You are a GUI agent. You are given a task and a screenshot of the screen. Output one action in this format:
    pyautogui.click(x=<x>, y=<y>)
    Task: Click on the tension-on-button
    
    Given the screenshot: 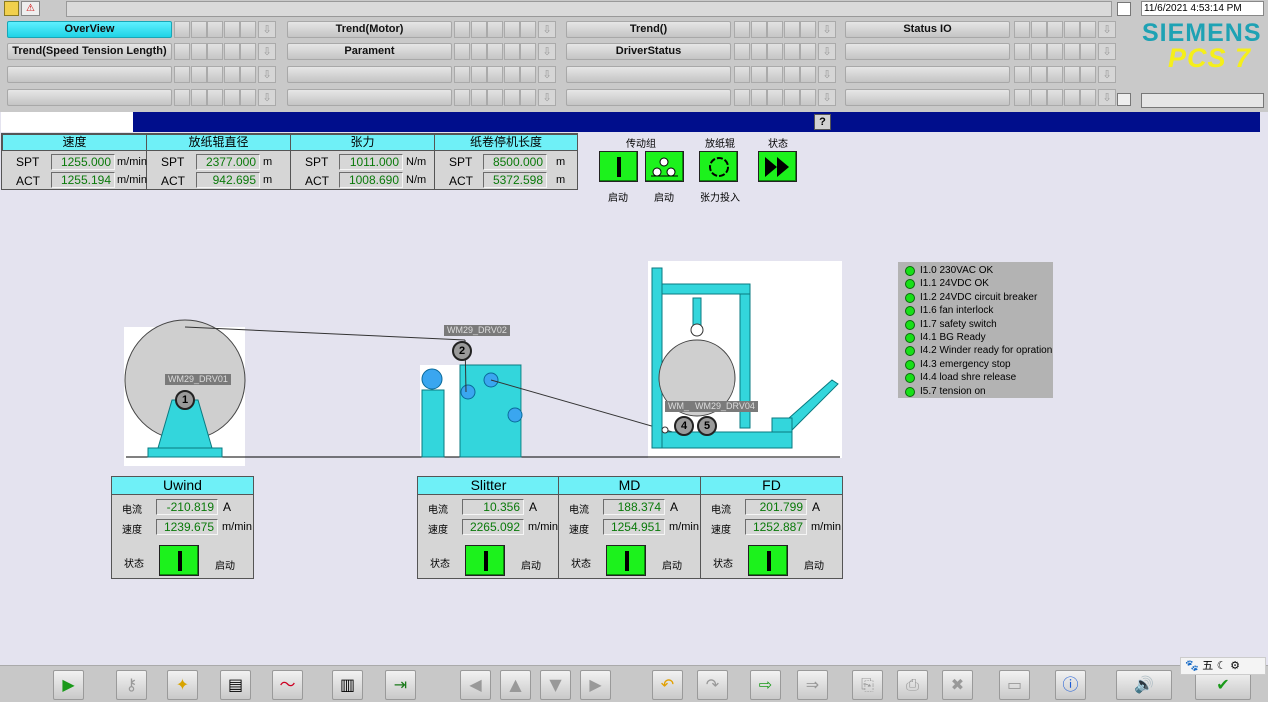 What is the action you would take?
    pyautogui.click(x=718, y=166)
    